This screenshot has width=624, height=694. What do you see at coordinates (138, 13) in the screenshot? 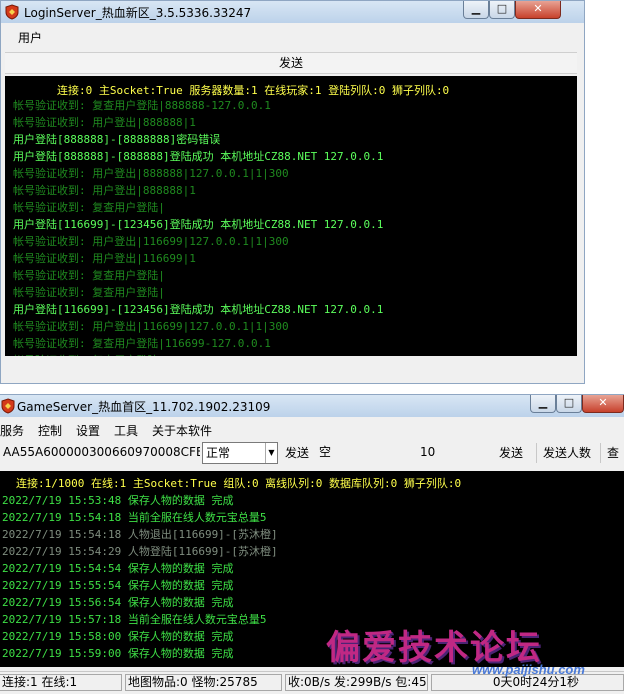
I see `login-window-title: LoginServer_热血新区_3.5.5336.33247` at bounding box center [138, 13].